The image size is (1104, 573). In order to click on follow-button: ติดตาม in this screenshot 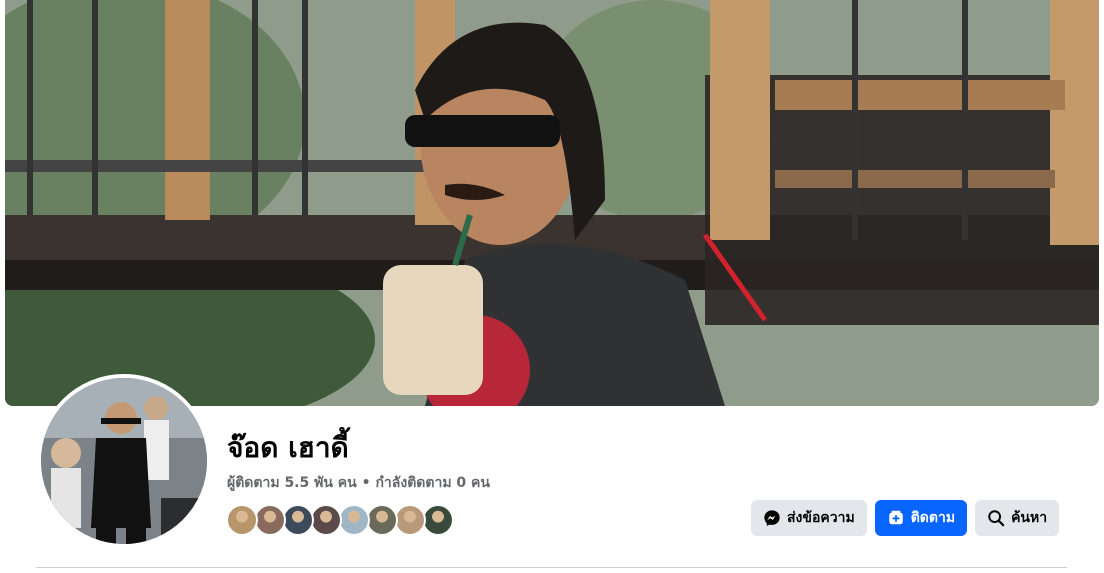, I will do `click(921, 518)`.